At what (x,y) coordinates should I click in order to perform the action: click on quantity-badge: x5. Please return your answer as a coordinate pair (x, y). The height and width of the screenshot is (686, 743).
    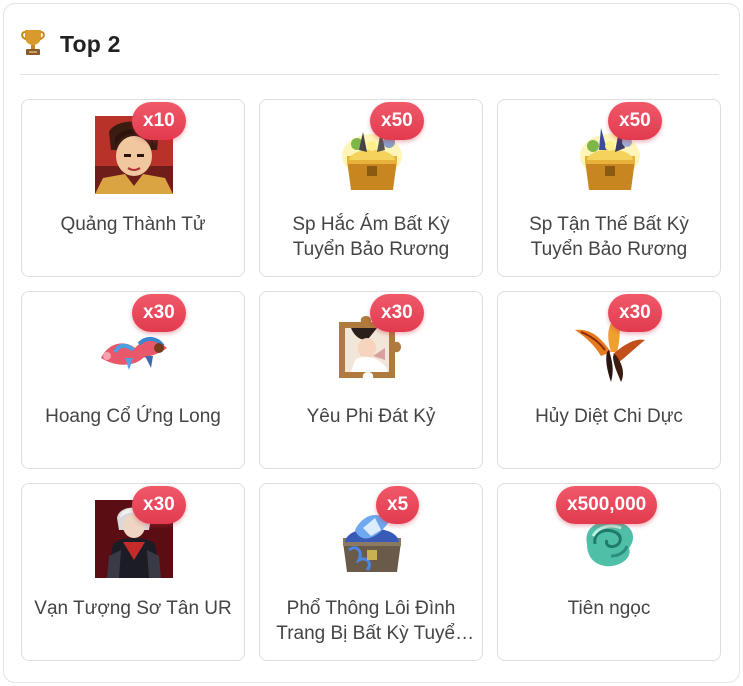
    Looking at the image, I should click on (398, 505).